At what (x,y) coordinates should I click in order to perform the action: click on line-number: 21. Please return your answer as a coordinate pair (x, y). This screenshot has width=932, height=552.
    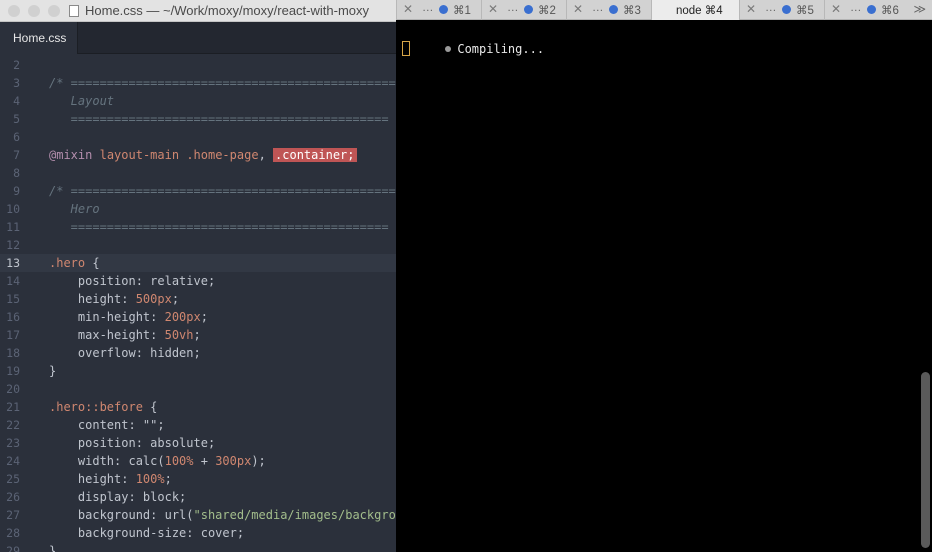
    Looking at the image, I should click on (13, 407).